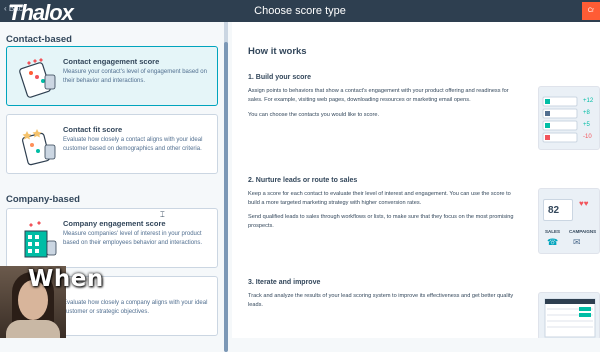  What do you see at coordinates (37, 78) in the screenshot?
I see `engagement-illustration-icon` at bounding box center [37, 78].